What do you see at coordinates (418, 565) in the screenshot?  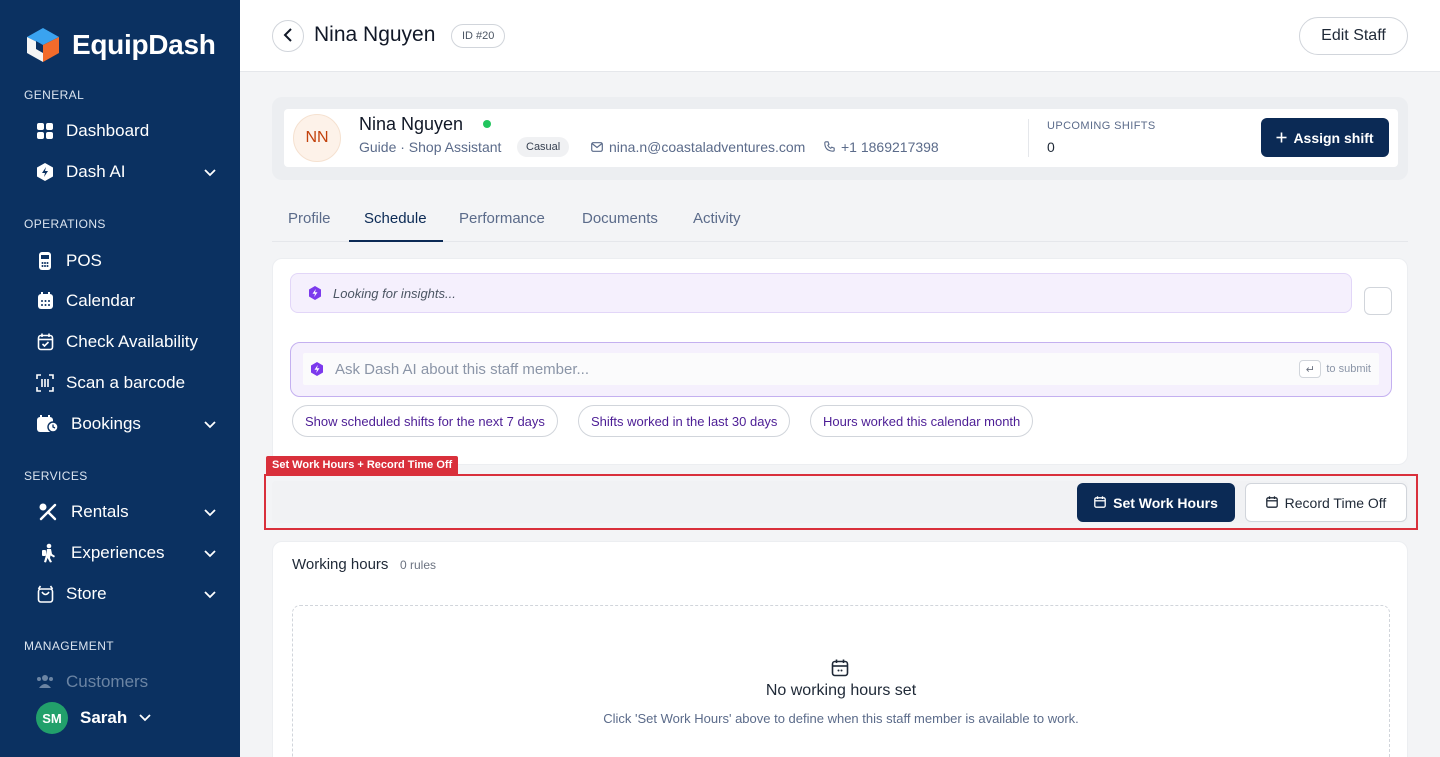 I see `working-hours-count: 0 rules` at bounding box center [418, 565].